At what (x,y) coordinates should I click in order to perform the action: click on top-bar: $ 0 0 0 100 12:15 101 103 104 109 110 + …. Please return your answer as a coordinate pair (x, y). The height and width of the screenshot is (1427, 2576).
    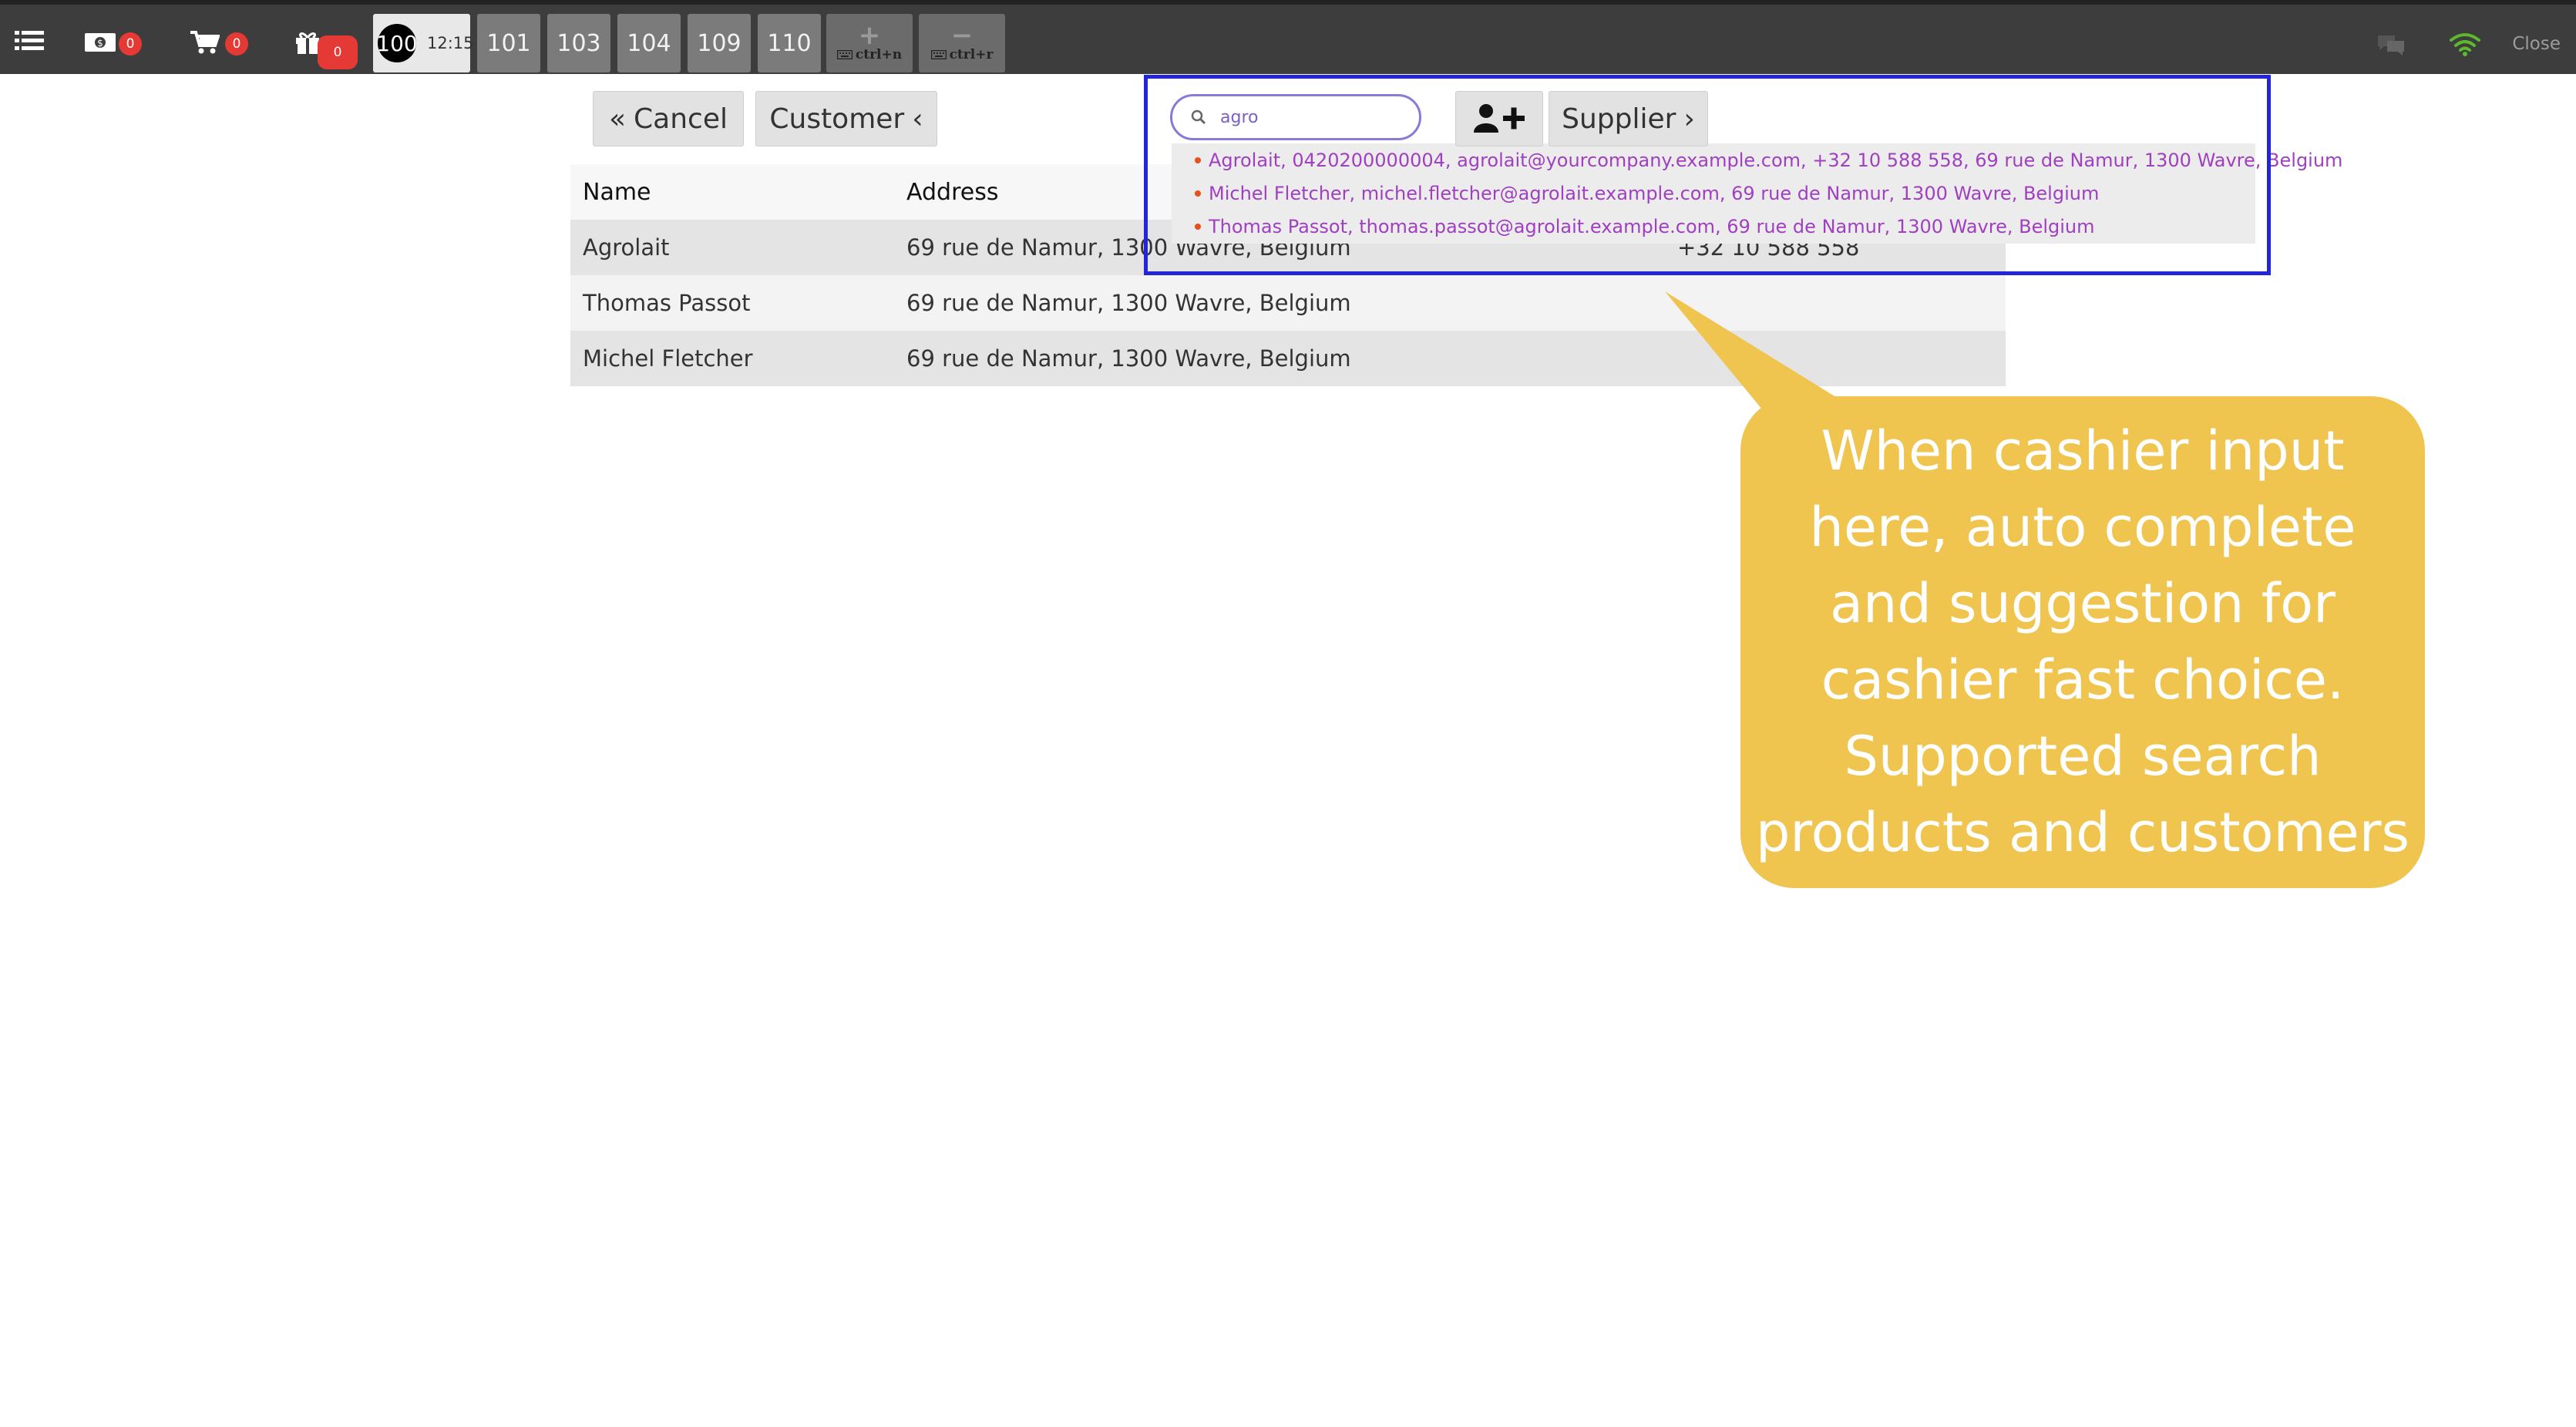
    Looking at the image, I should click on (1288, 37).